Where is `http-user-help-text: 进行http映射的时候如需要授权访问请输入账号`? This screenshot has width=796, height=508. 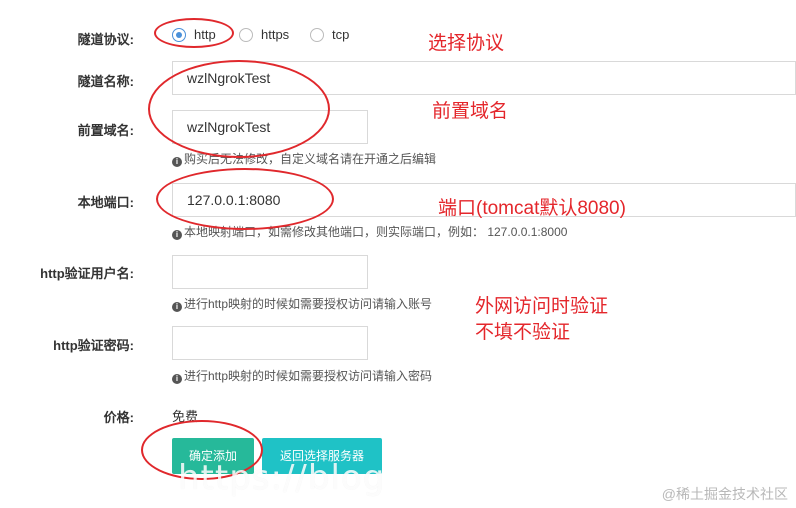
http-user-help-text: 进行http映射的时候如需要授权访问请输入账号 is located at coordinates (308, 304).